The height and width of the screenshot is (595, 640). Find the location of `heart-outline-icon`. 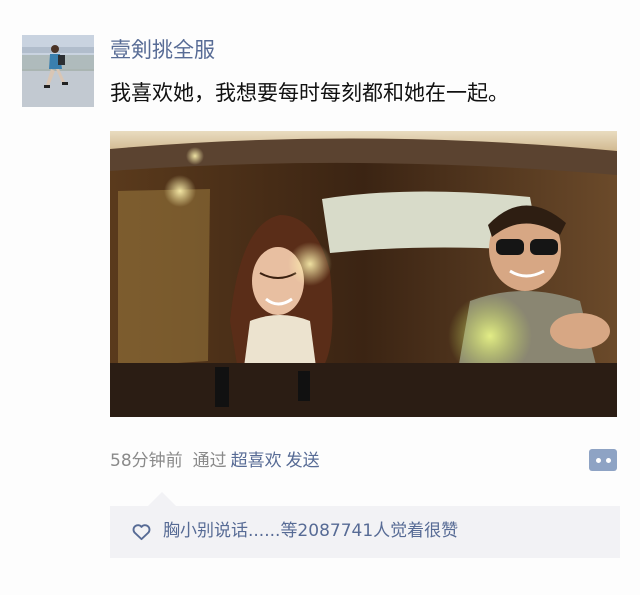

heart-outline-icon is located at coordinates (141, 532).